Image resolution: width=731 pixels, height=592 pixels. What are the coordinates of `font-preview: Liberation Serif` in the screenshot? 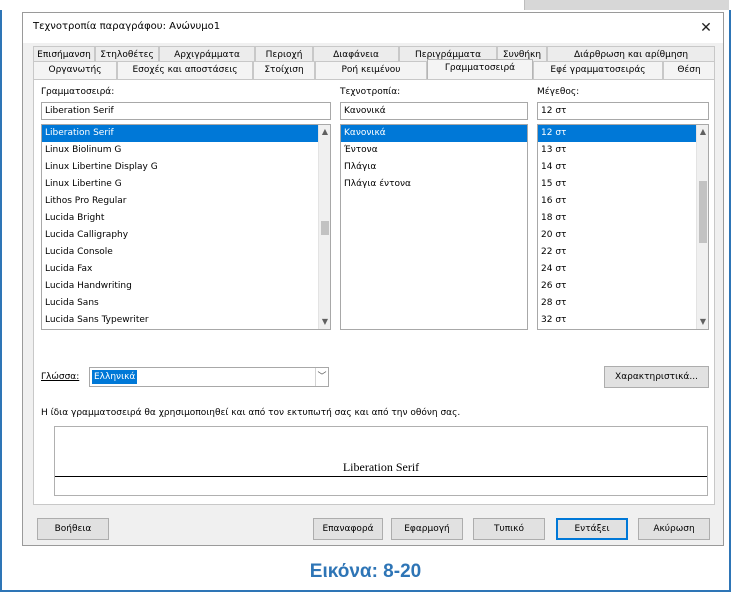 It's located at (381, 461).